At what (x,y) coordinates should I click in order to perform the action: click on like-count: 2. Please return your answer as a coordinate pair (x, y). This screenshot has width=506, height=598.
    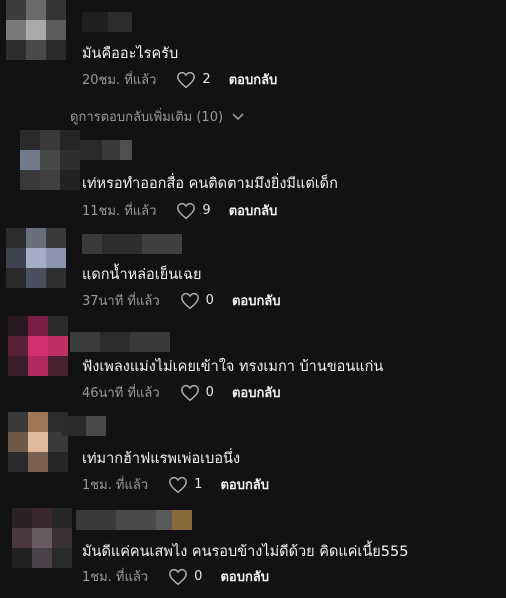
    Looking at the image, I should click on (206, 79).